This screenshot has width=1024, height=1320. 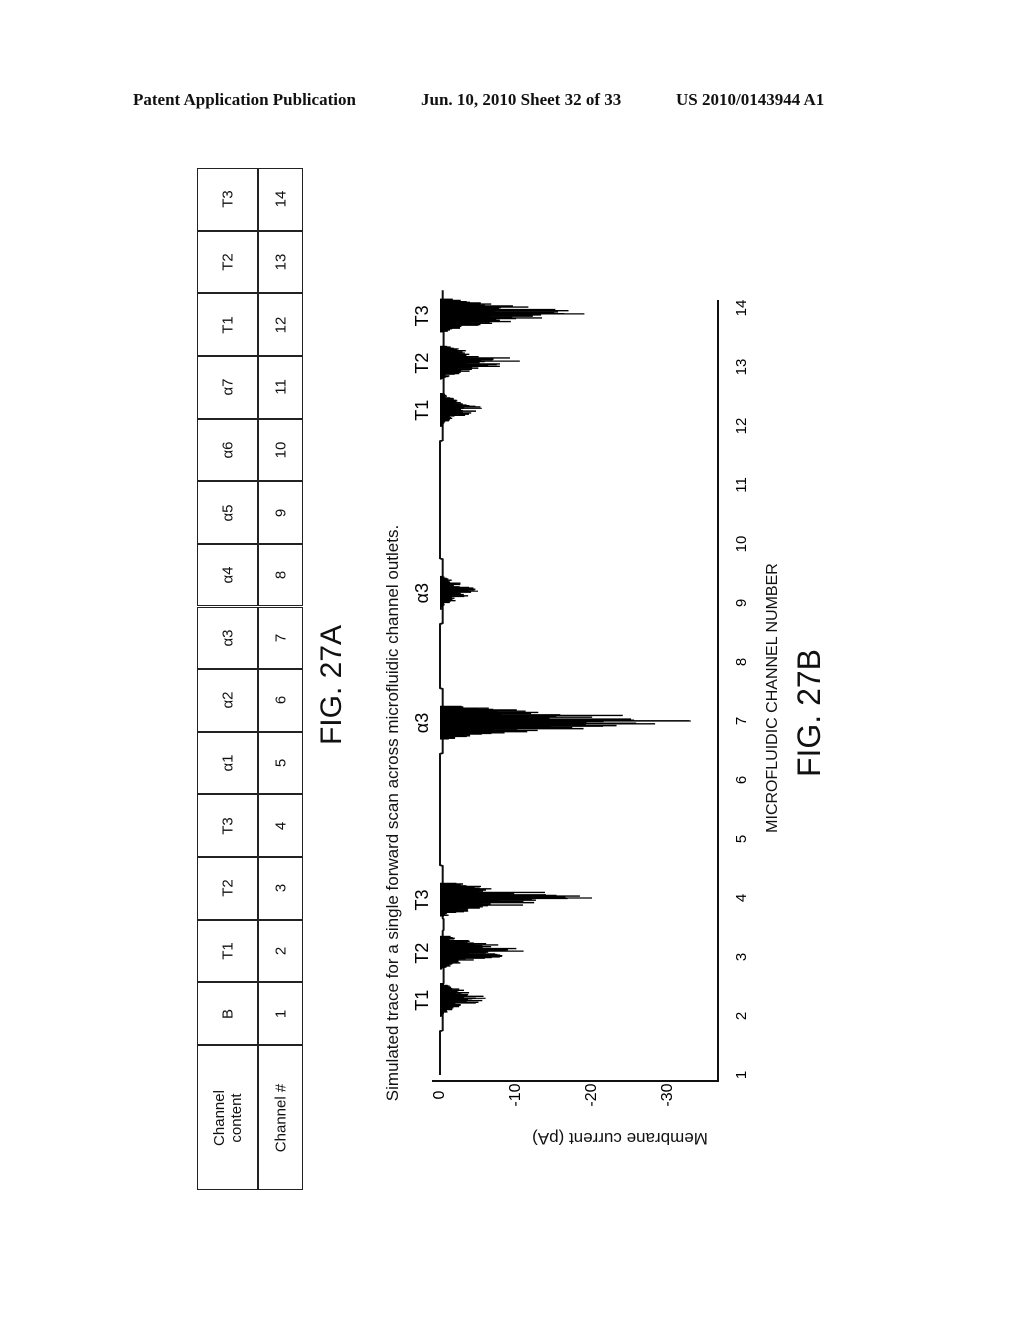 What do you see at coordinates (772, 698) in the screenshot?
I see `x-axis-label: MICROFLUIDIC CHANNEL NUMBER` at bounding box center [772, 698].